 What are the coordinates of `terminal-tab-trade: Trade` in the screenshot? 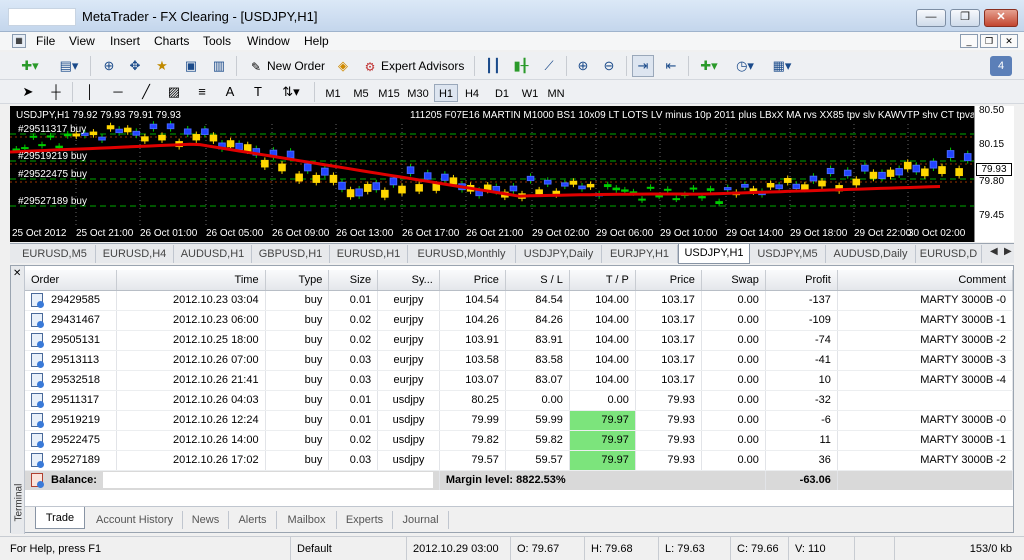 It's located at (60, 518).